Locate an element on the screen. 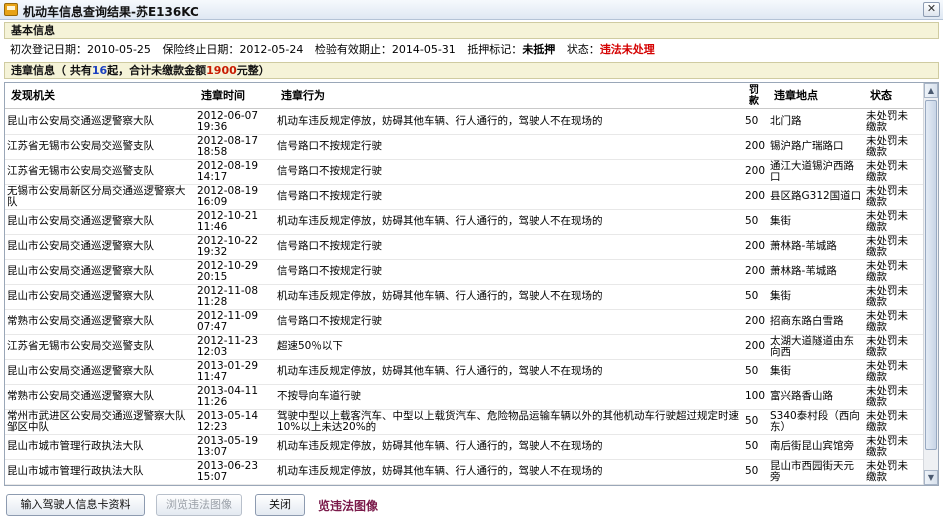 The height and width of the screenshot is (525, 943). cell-time: 2012-10-22 19:32 is located at coordinates (228, 246).